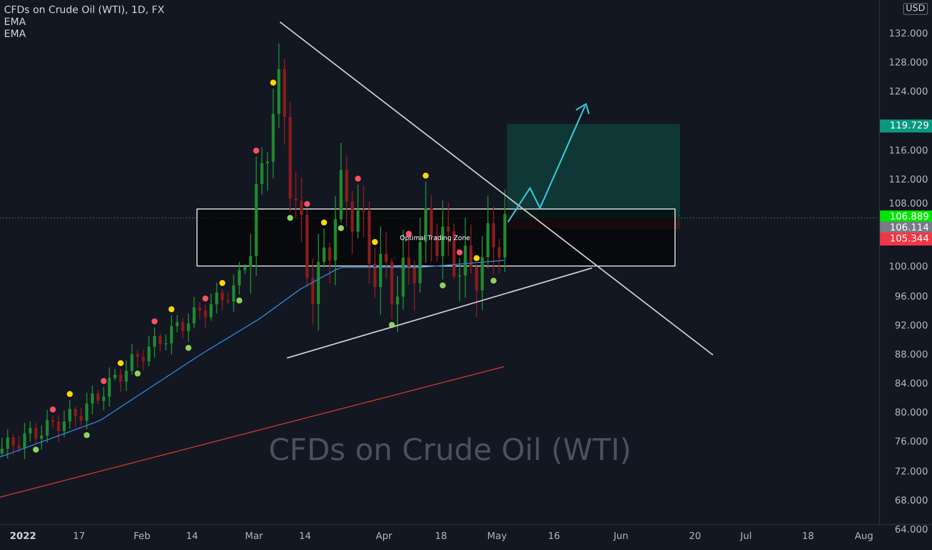  I want to click on price-tick: 132.000, so click(908, 34).